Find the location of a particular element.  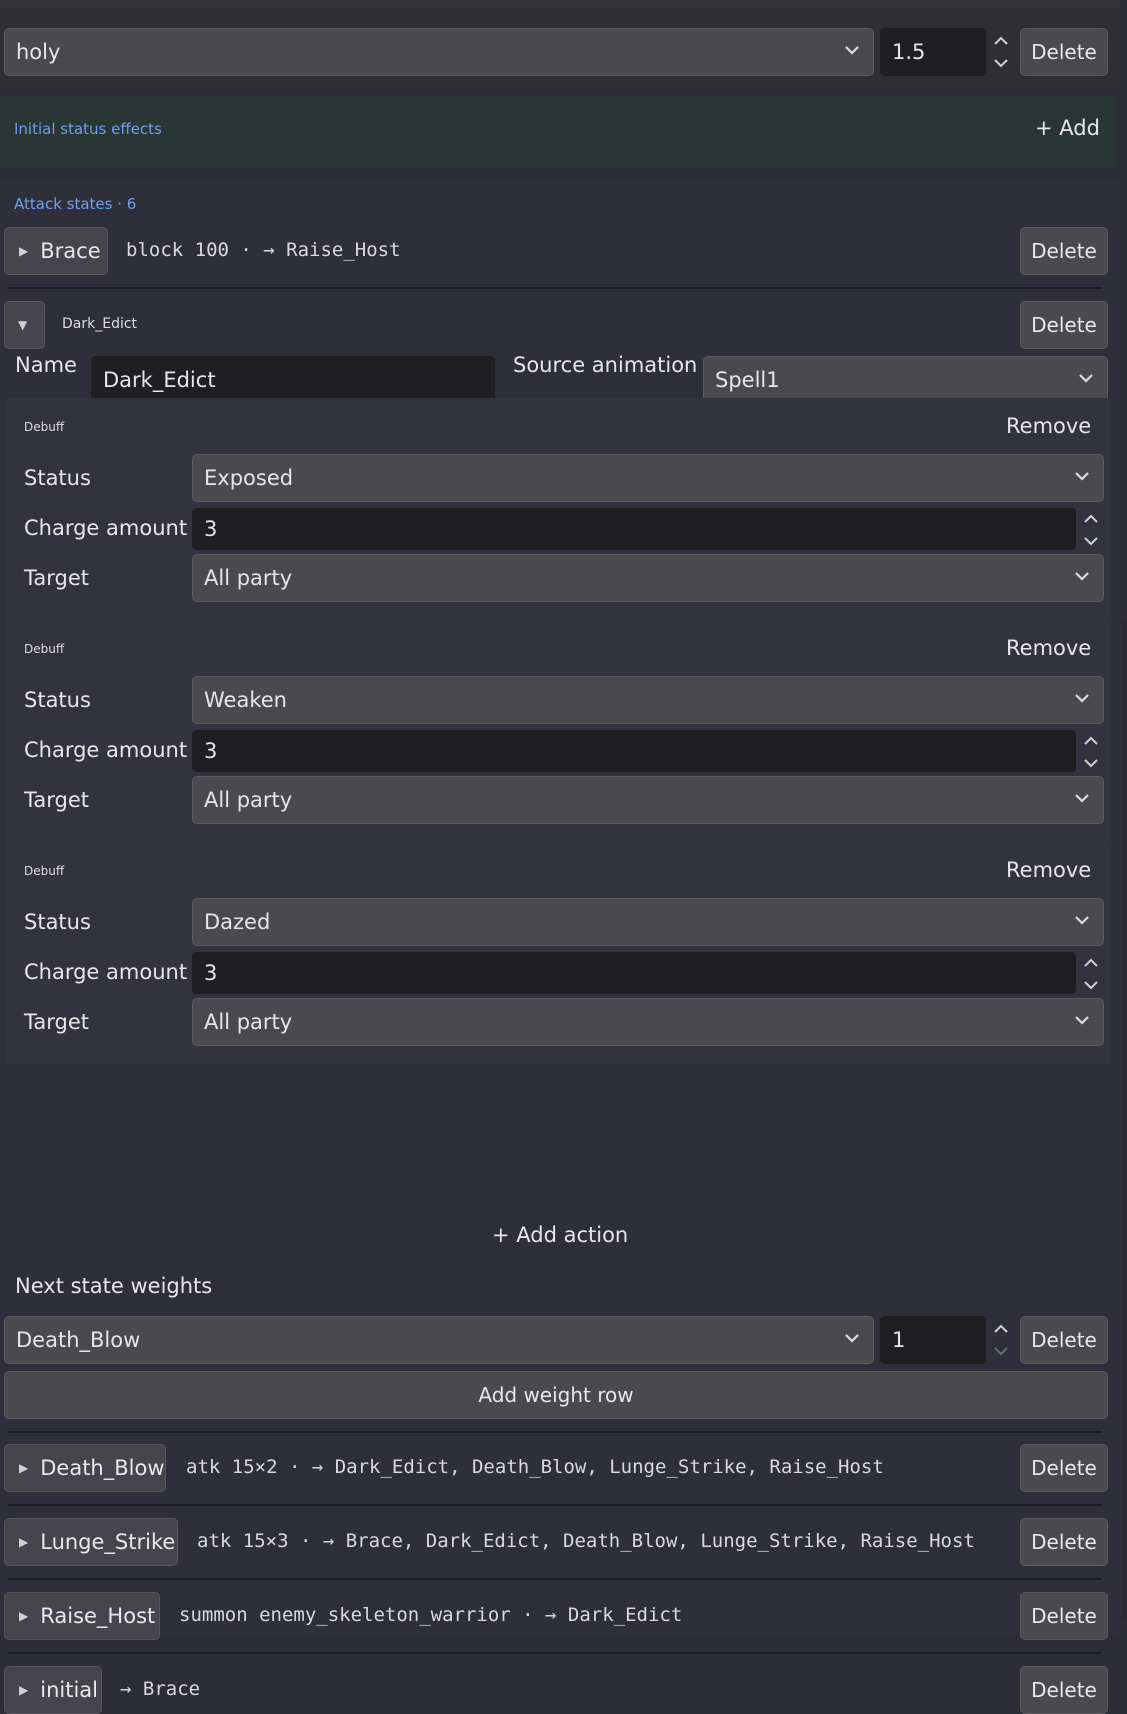

add-weight-row-label: Add weight row is located at coordinates (556, 1395).